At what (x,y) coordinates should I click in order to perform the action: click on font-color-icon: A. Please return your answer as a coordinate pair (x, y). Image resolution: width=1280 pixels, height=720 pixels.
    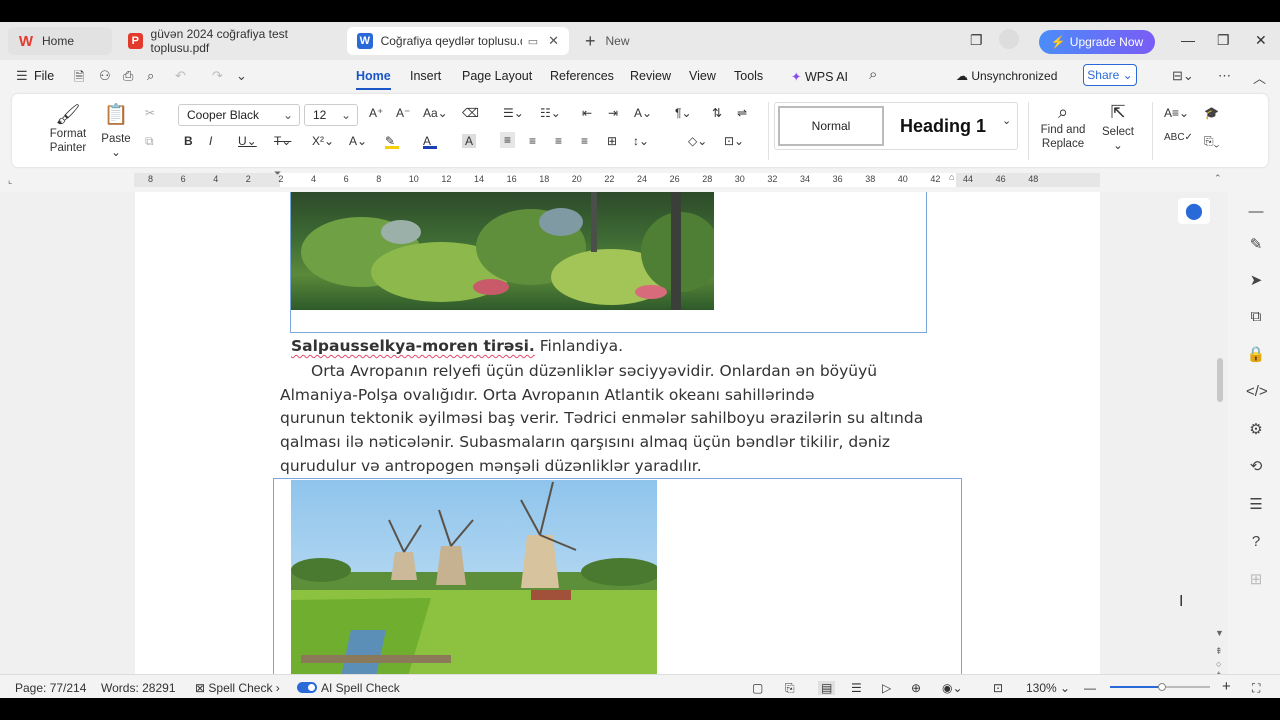
    Looking at the image, I should click on (430, 141).